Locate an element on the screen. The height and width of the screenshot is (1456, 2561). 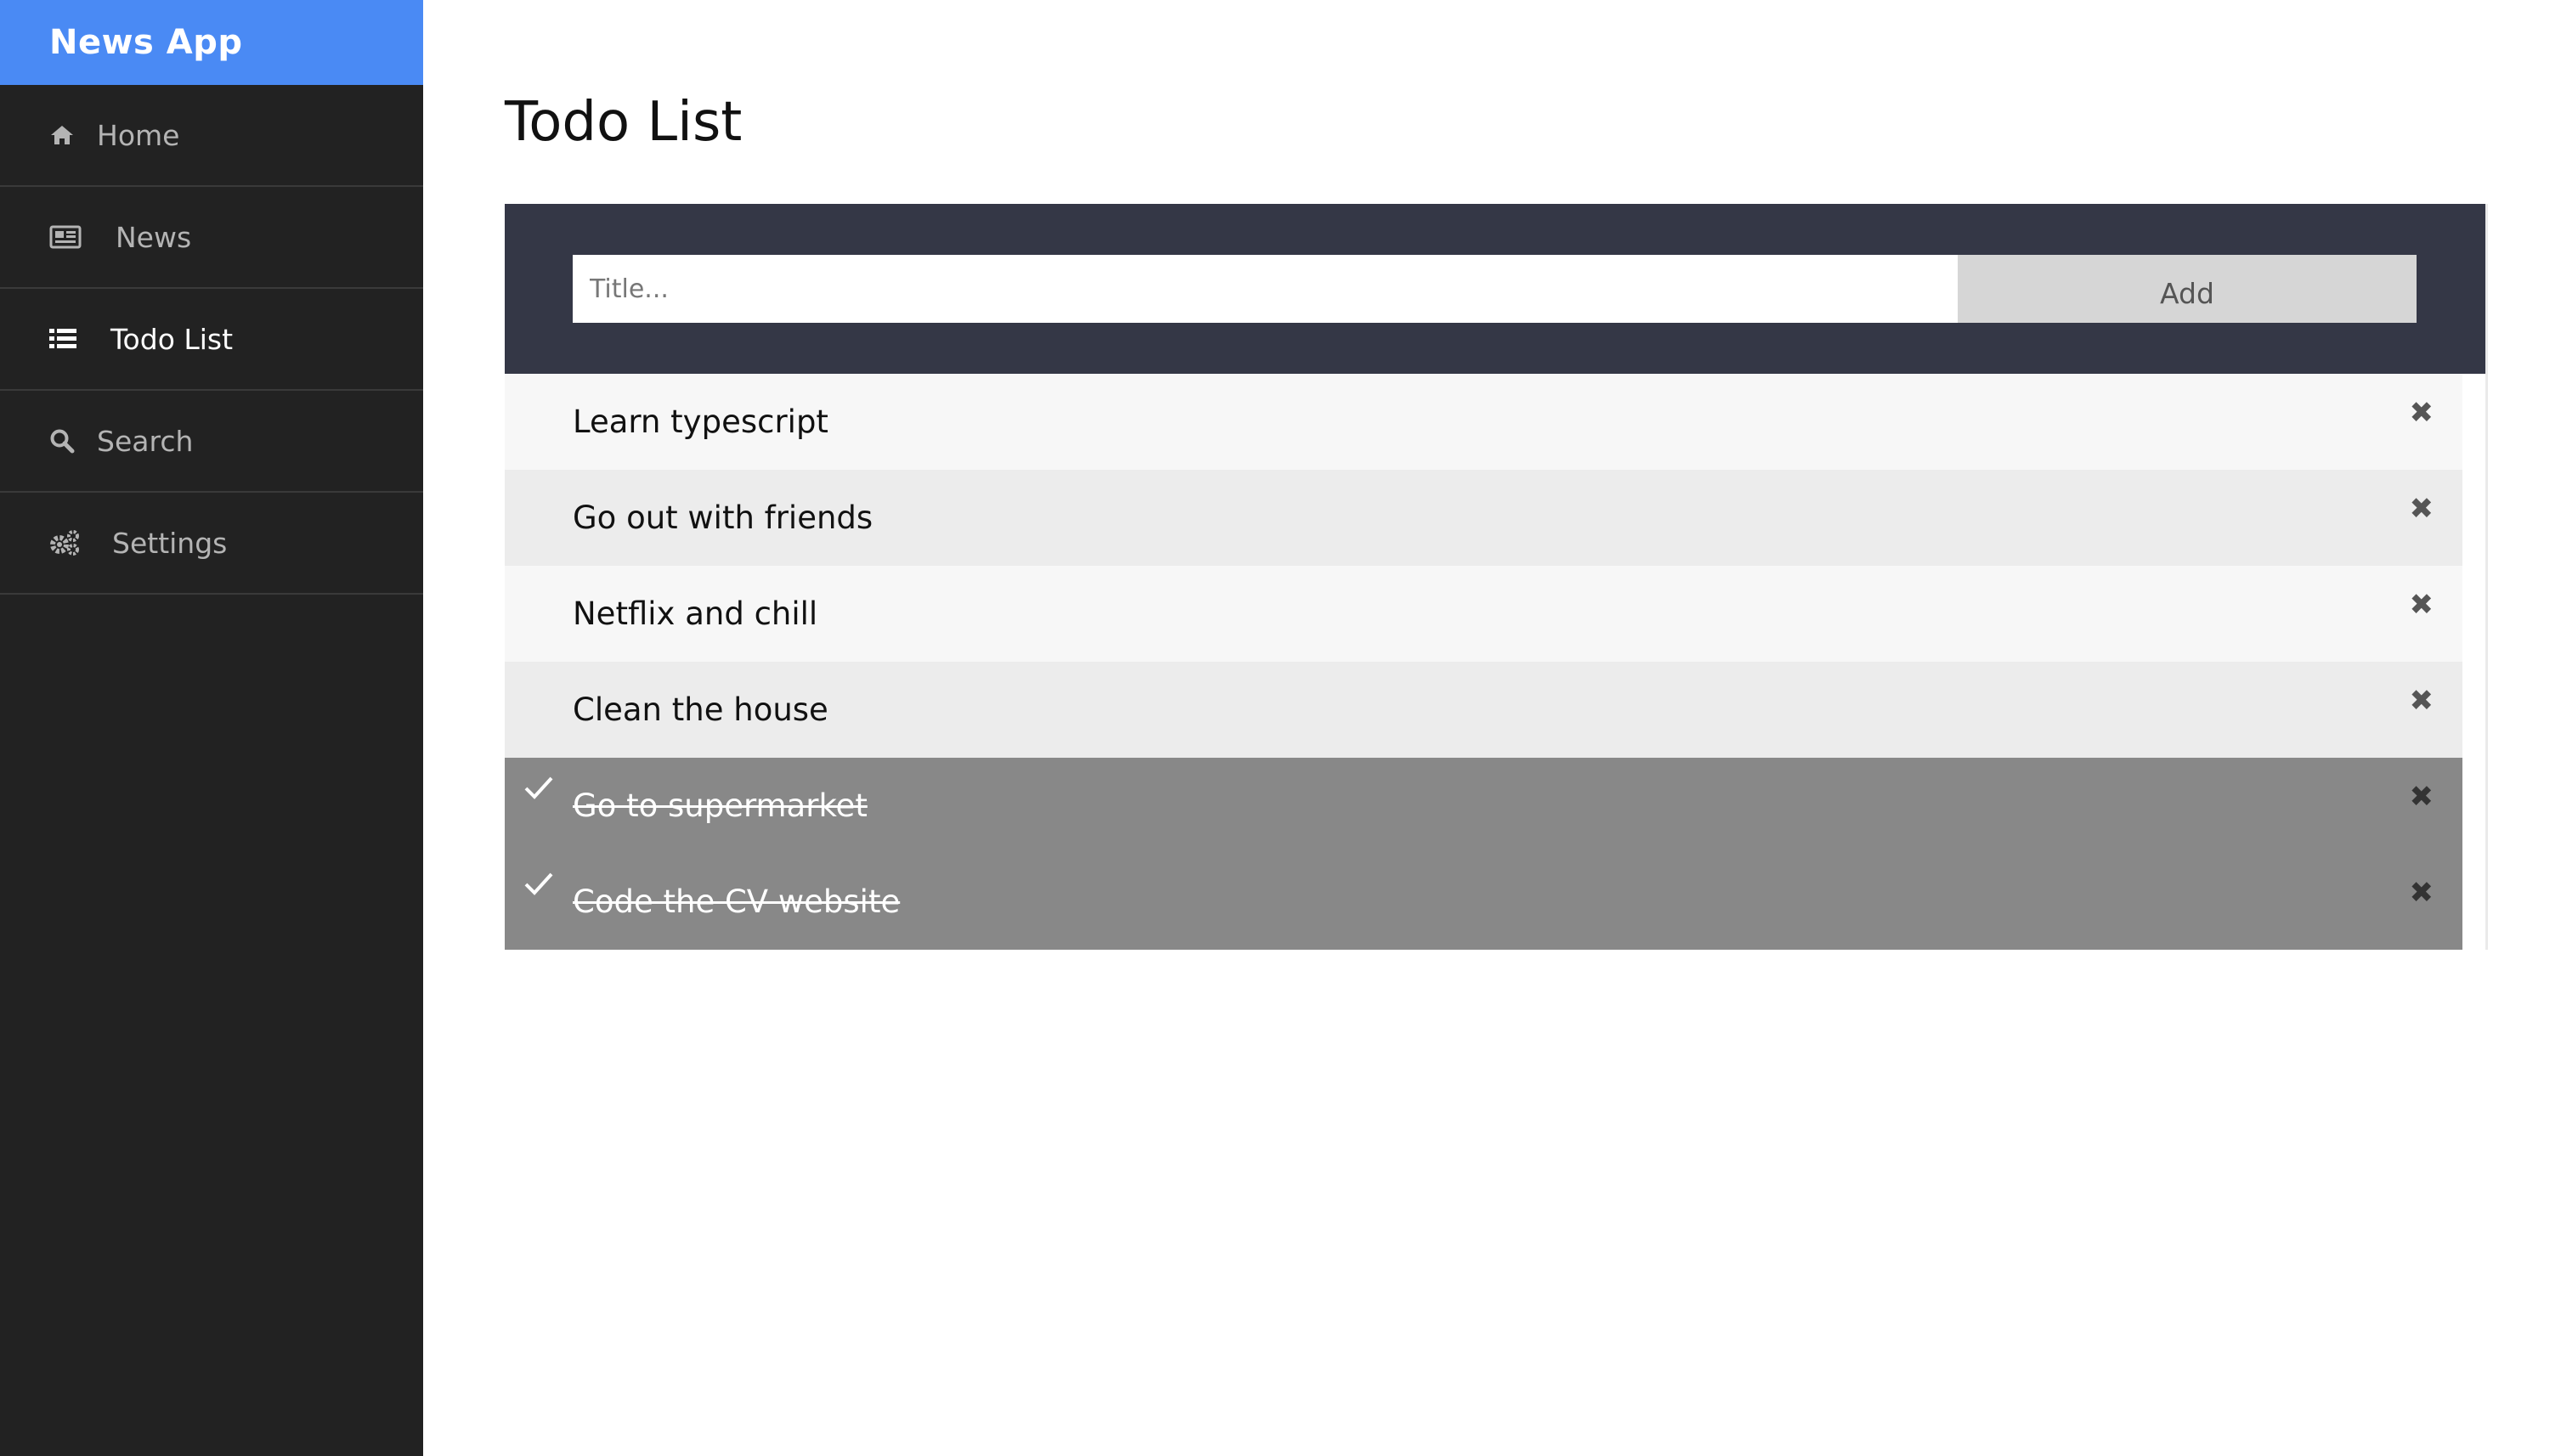
page-title: Todo List is located at coordinates (624, 123).